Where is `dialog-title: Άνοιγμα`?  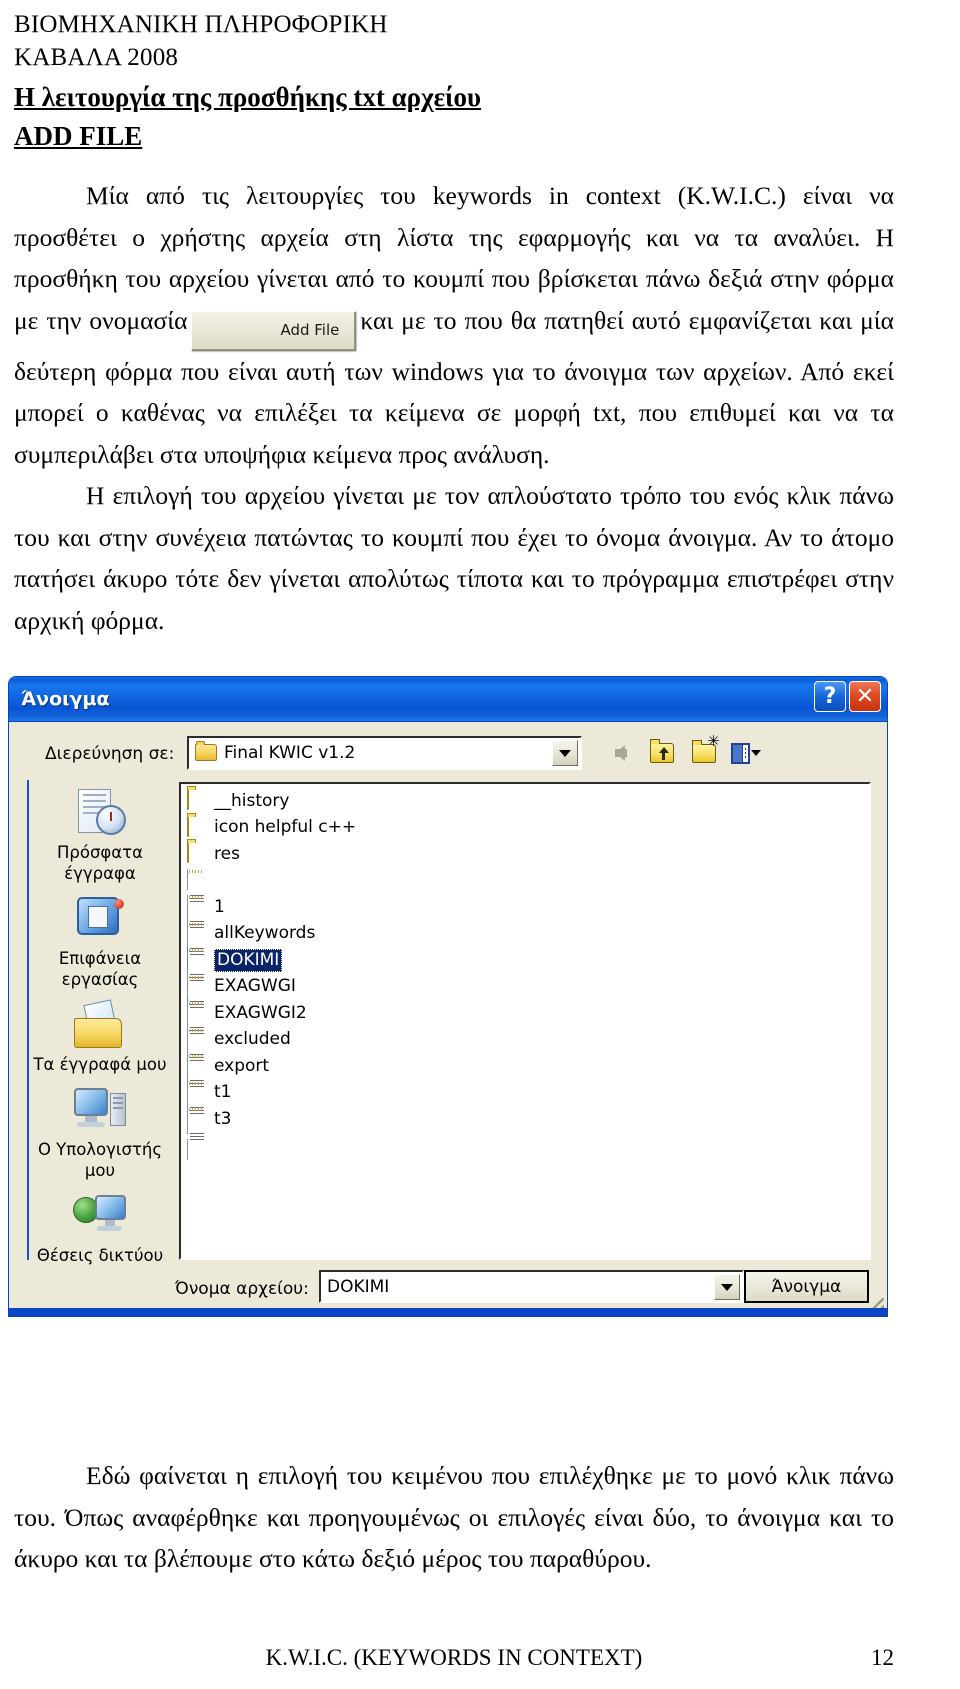
dialog-title: Άνοιγμα is located at coordinates (65, 699).